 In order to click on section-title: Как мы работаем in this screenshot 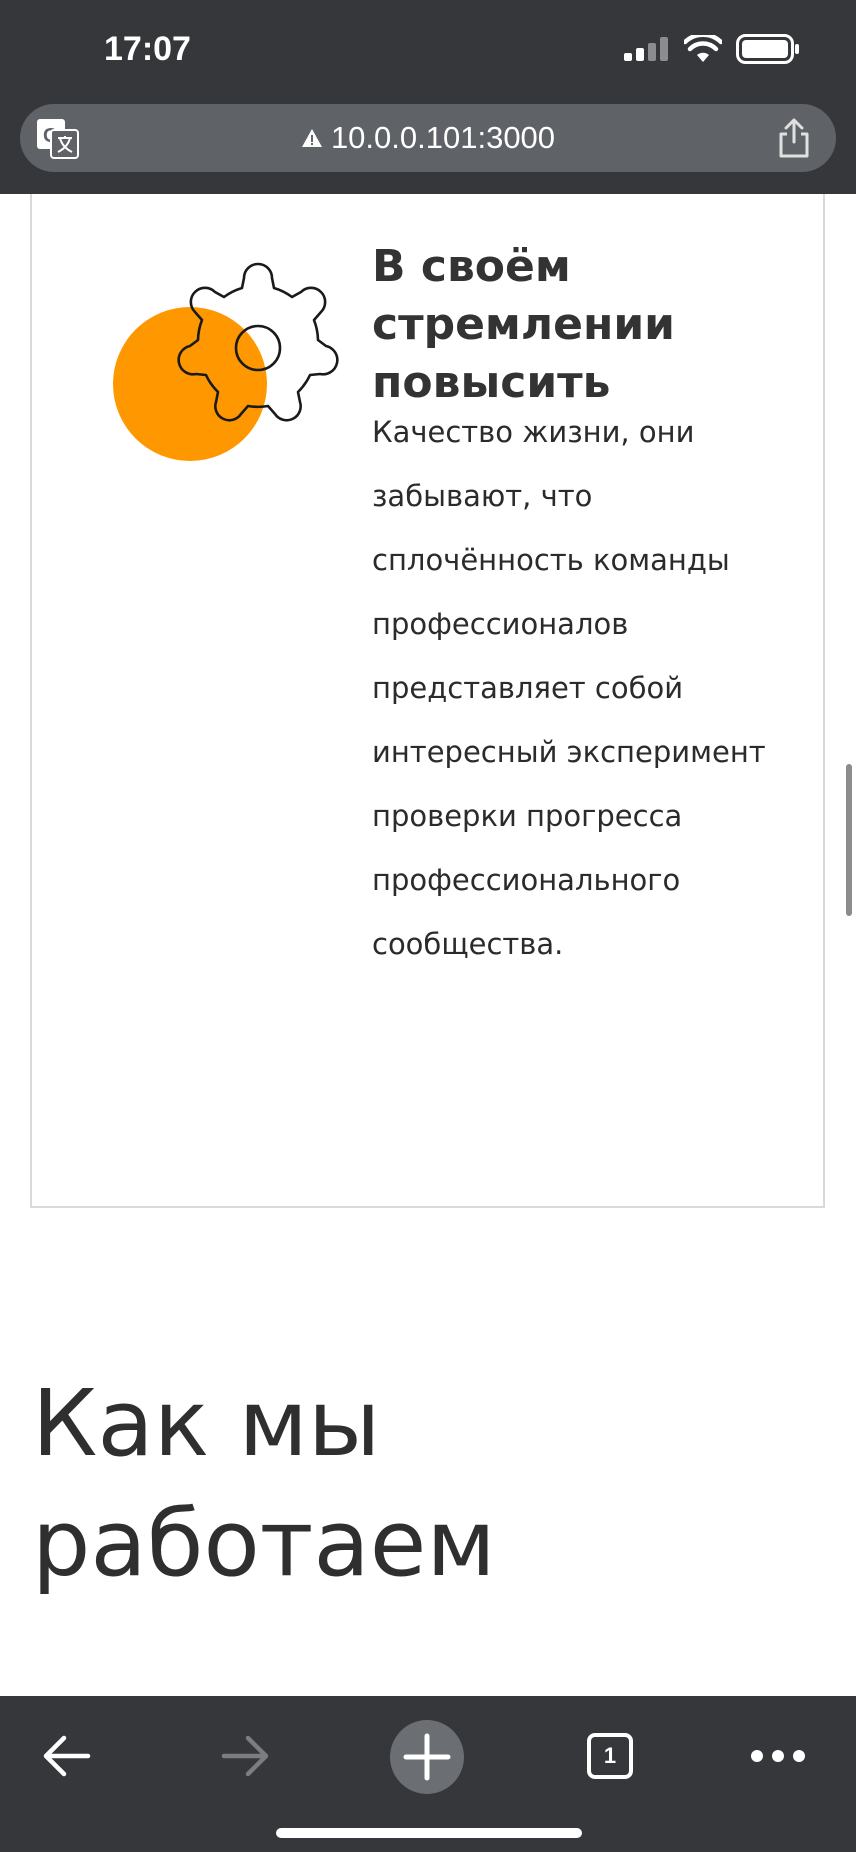, I will do `click(264, 1483)`.